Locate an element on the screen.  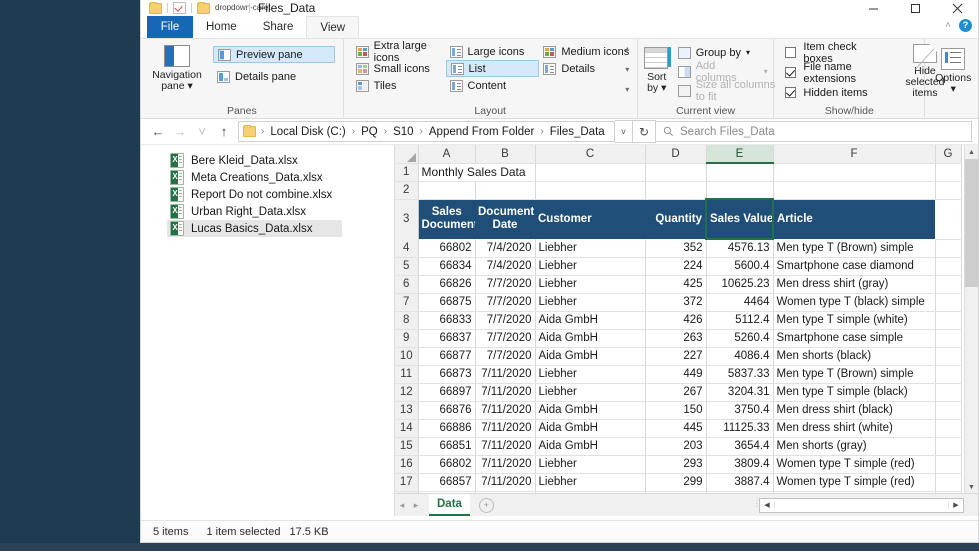
minimize-button is located at coordinates (873, 8).